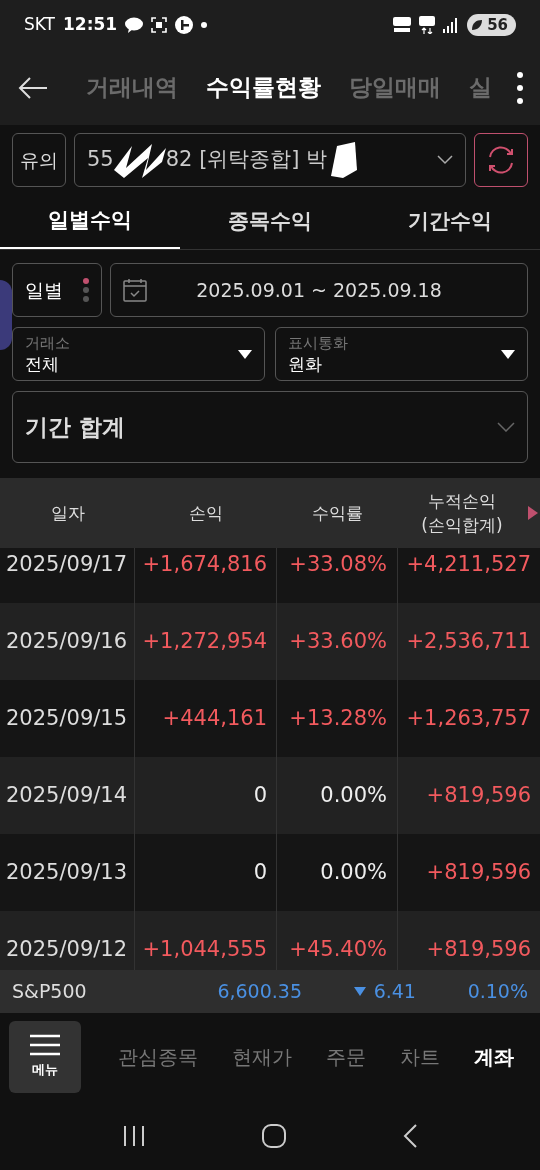  I want to click on sub-tab: 기간수익, so click(450, 222).